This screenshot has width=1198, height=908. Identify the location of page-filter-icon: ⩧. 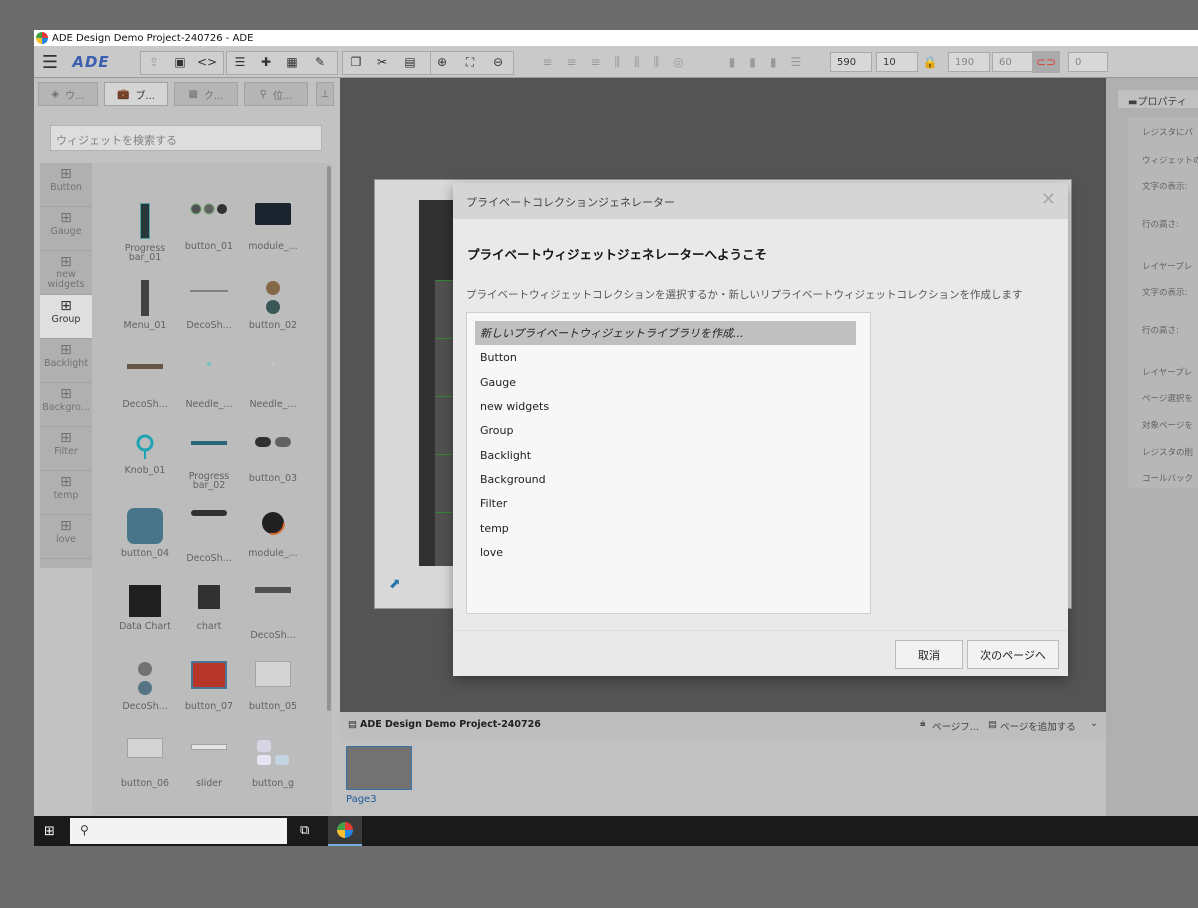
(923, 724).